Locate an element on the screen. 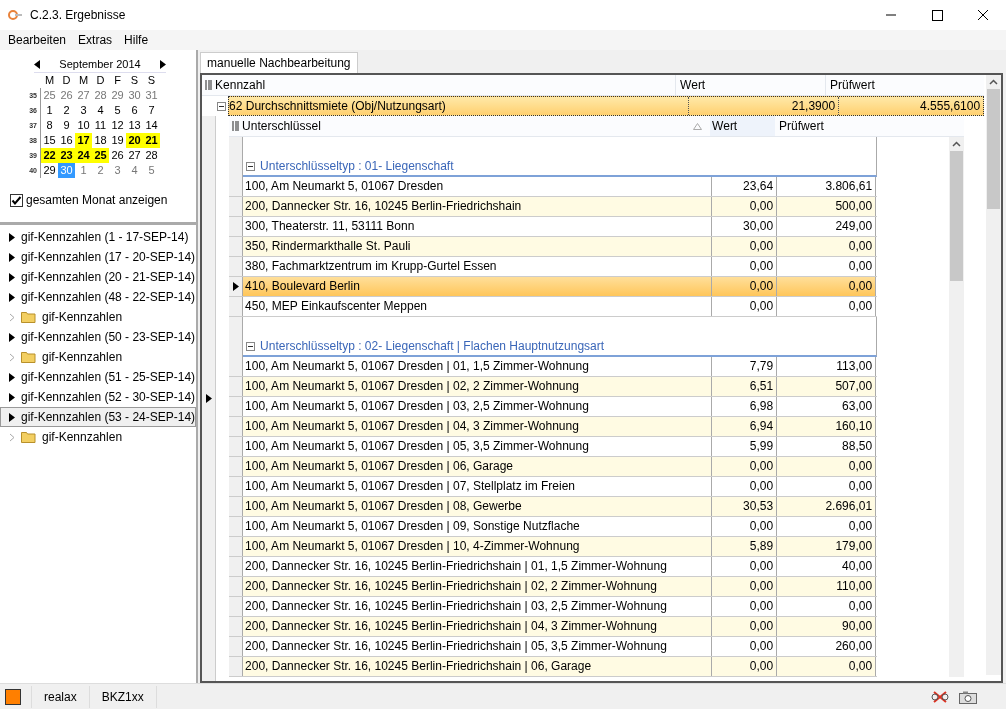 The image size is (1006, 709). table-cell: 63,00 is located at coordinates (826, 406).